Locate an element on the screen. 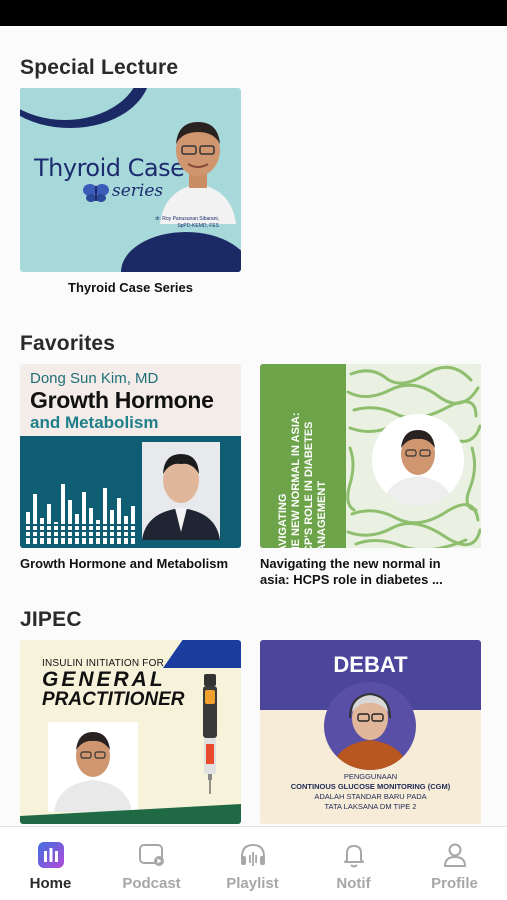 The height and width of the screenshot is (900, 507). insulin-pen-icon is located at coordinates (210, 734).